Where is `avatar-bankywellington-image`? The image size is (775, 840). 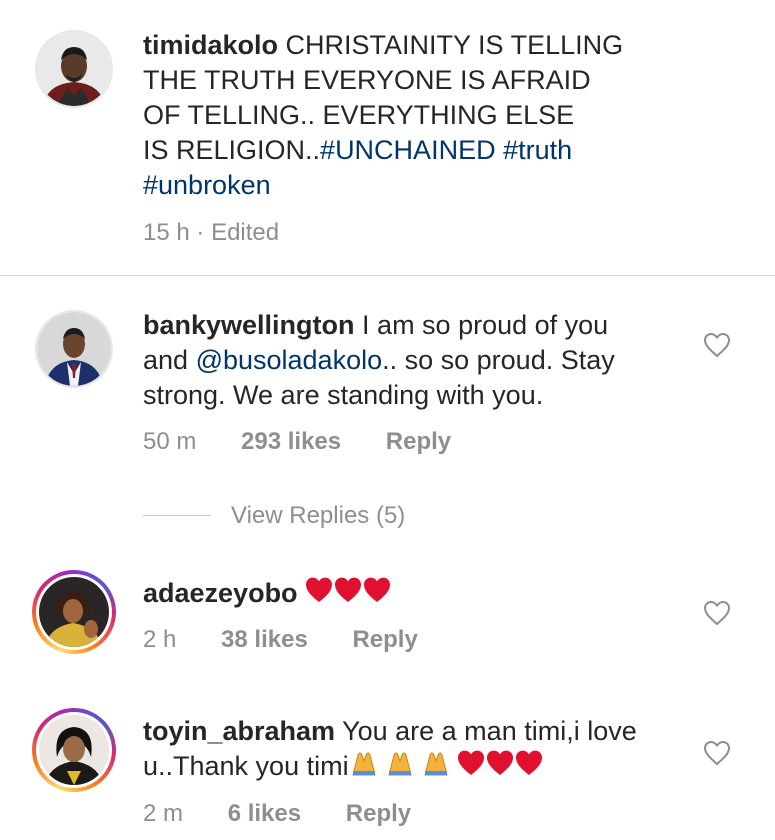
avatar-bankywellington-image is located at coordinates (74, 349).